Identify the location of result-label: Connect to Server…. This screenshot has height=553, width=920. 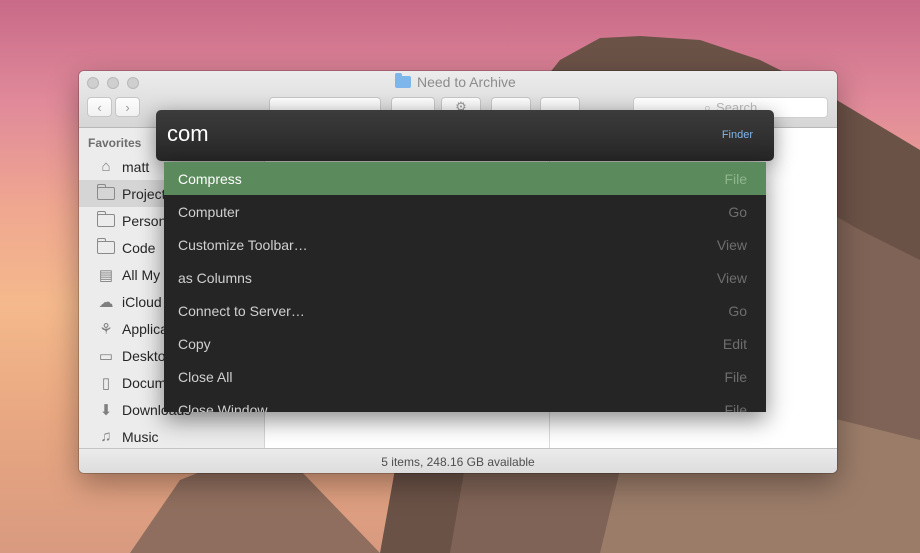
(241, 310).